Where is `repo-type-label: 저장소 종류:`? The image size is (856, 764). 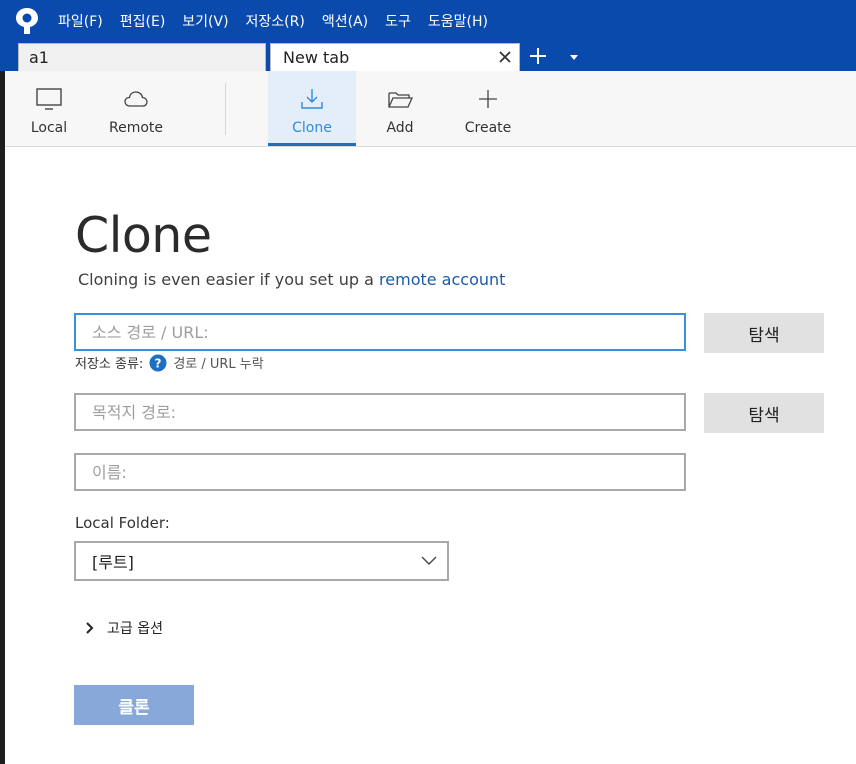
repo-type-label: 저장소 종류: is located at coordinates (109, 364).